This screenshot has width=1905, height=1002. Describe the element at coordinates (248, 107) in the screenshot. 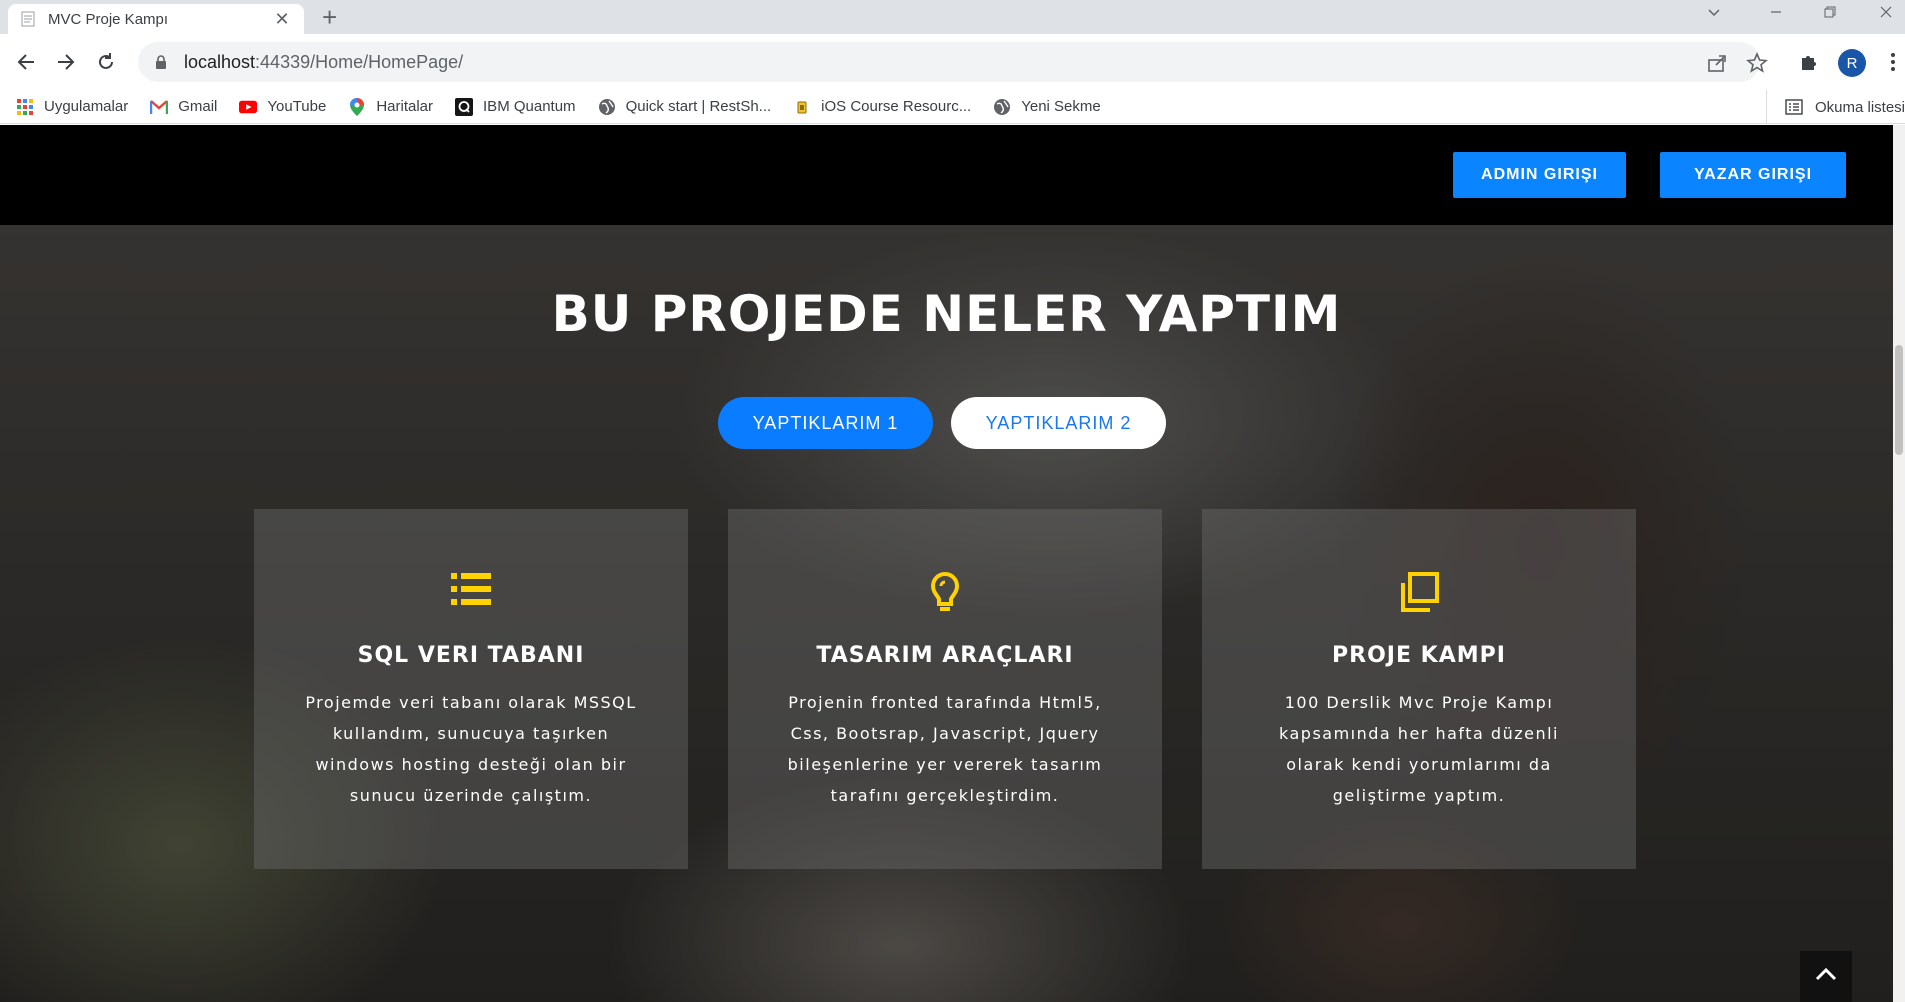

I see `youtube-icon` at that location.